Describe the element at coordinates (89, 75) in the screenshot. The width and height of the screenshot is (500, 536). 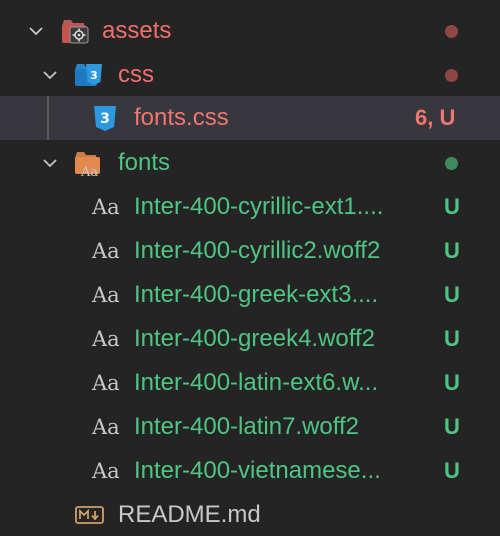
I see `css-folder-icon: 3` at that location.